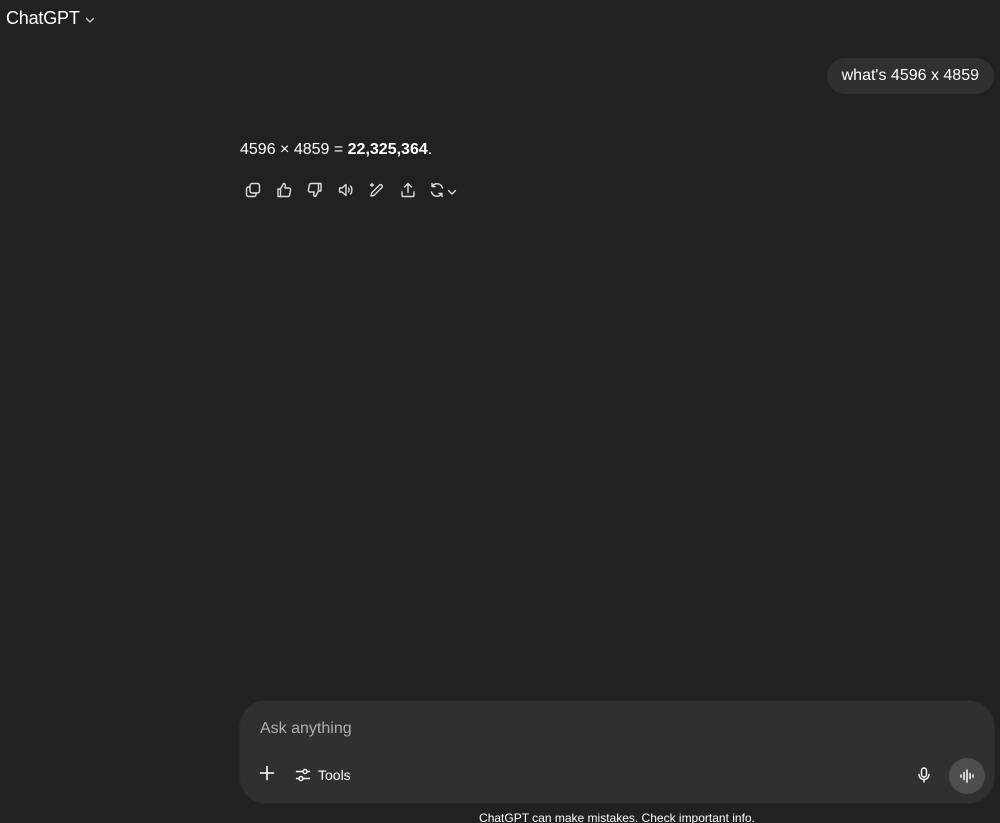 The image size is (1000, 823). What do you see at coordinates (430, 149) in the screenshot?
I see `assistant-message-suffix: .` at bounding box center [430, 149].